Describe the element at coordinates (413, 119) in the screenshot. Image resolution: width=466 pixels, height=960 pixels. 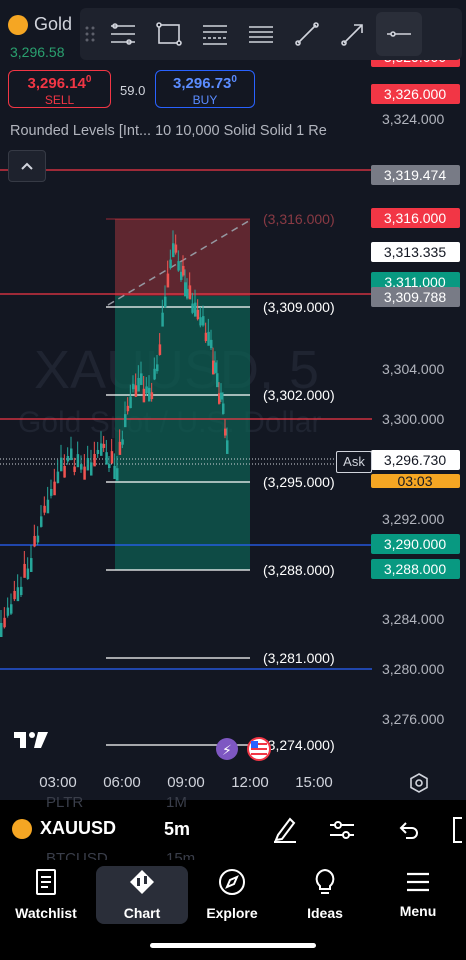
I see `price-axis-tick: 3,324.000` at that location.